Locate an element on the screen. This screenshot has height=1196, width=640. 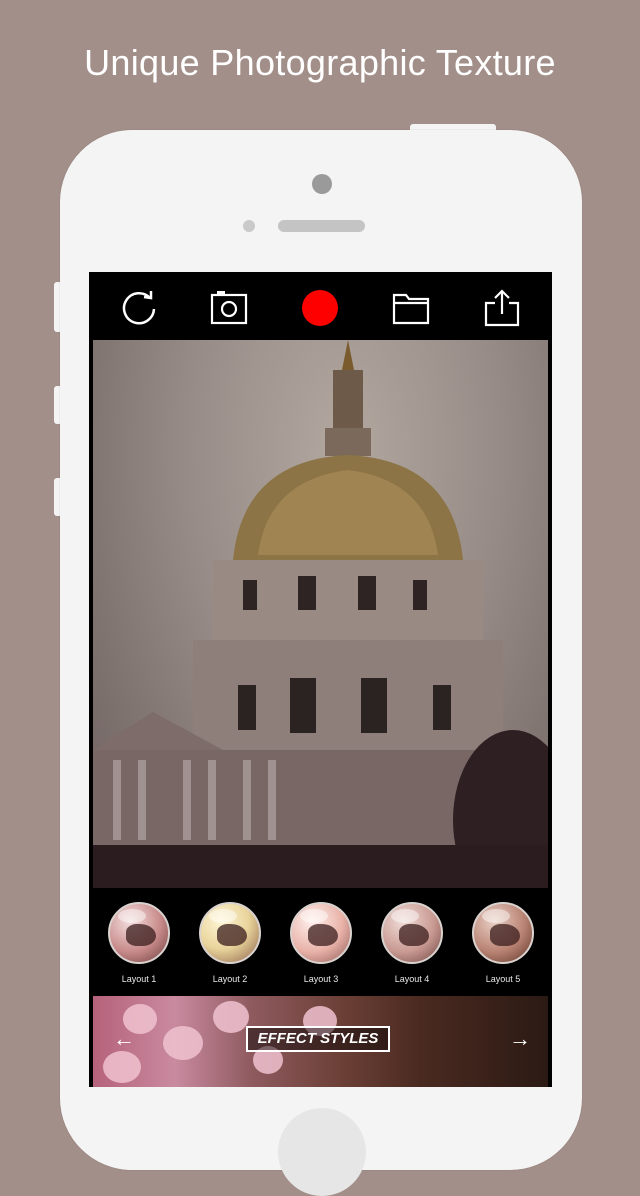
refresh-button is located at coordinates (139, 308).